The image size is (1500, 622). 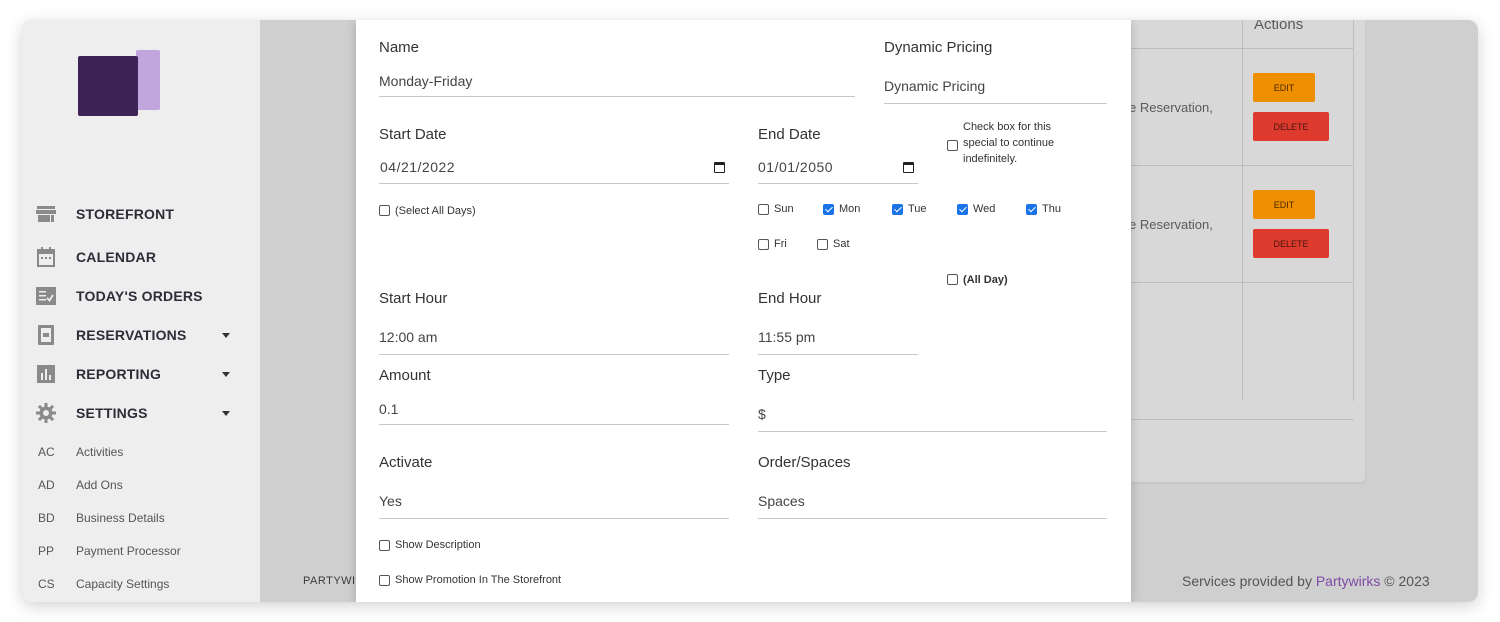 What do you see at coordinates (46, 214) in the screenshot?
I see `store-icon` at bounding box center [46, 214].